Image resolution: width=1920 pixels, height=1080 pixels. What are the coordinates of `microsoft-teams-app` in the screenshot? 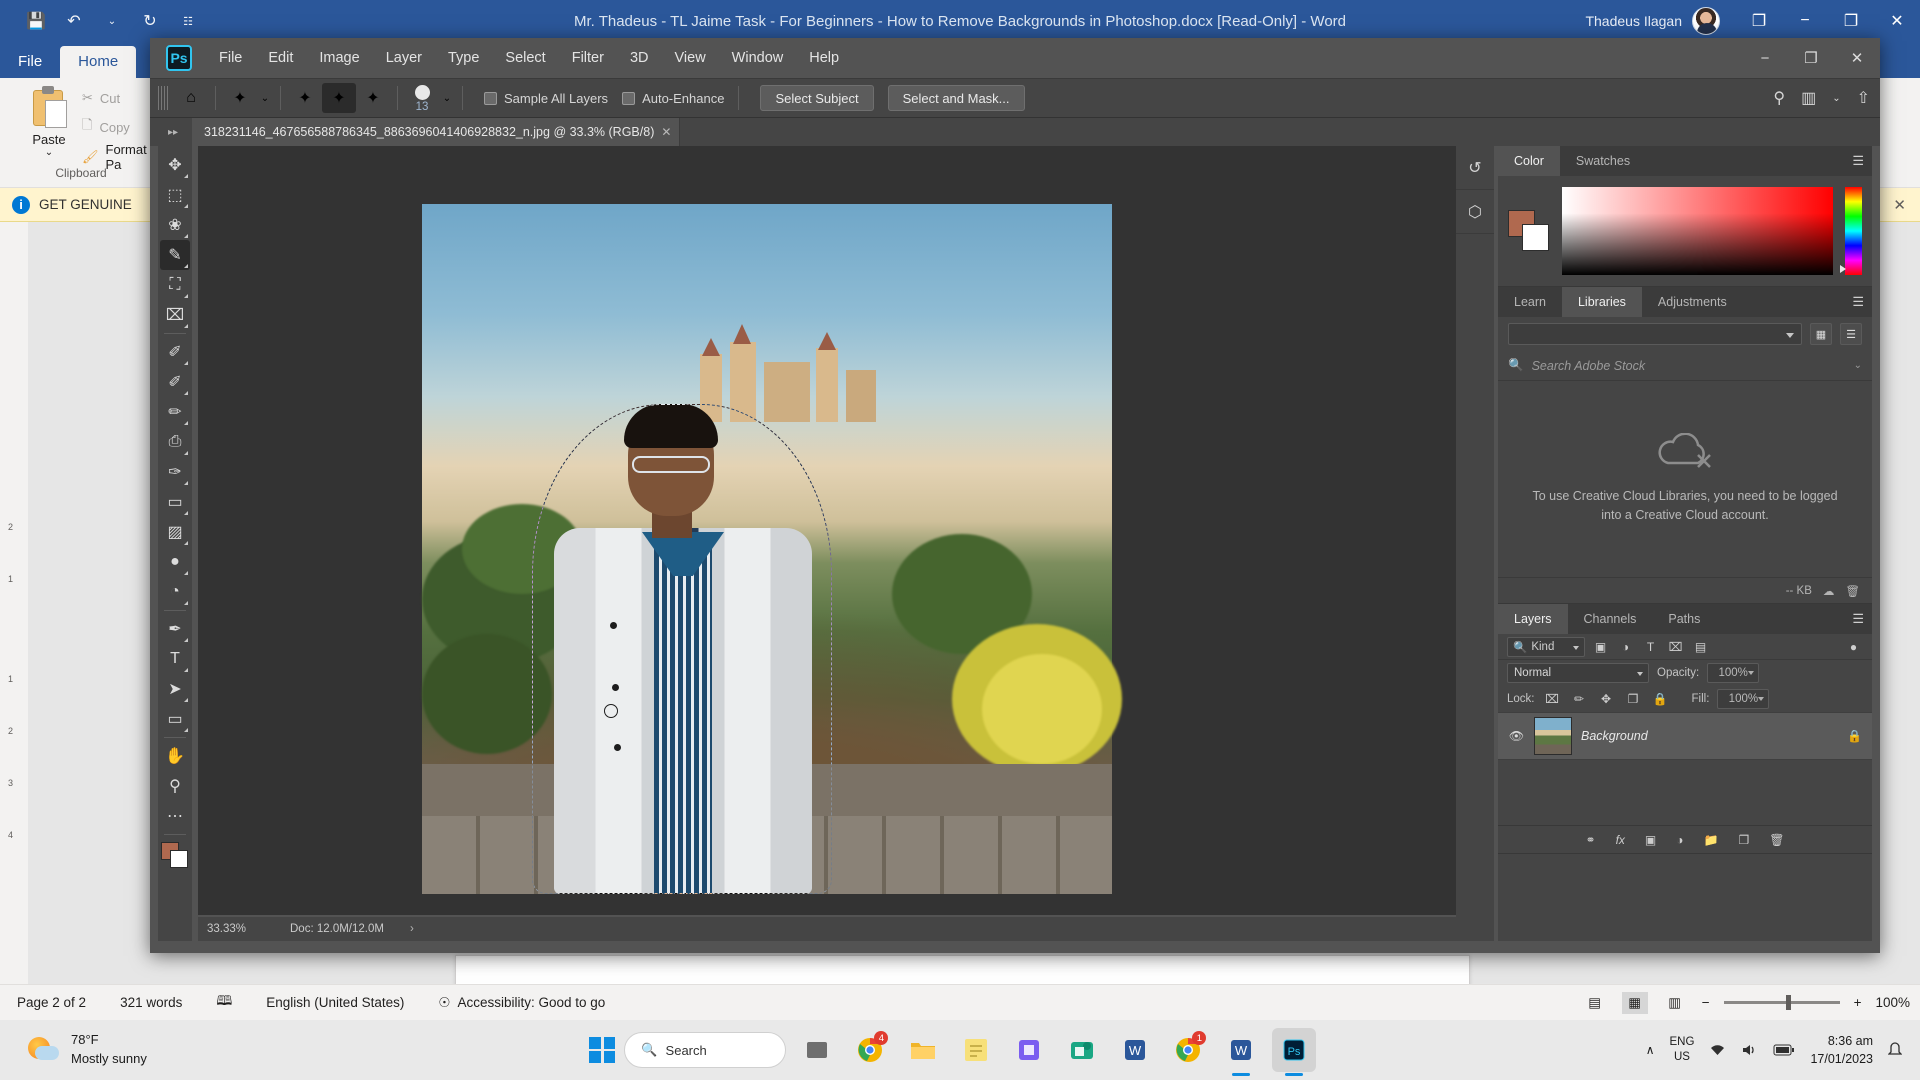 It's located at (1082, 1050).